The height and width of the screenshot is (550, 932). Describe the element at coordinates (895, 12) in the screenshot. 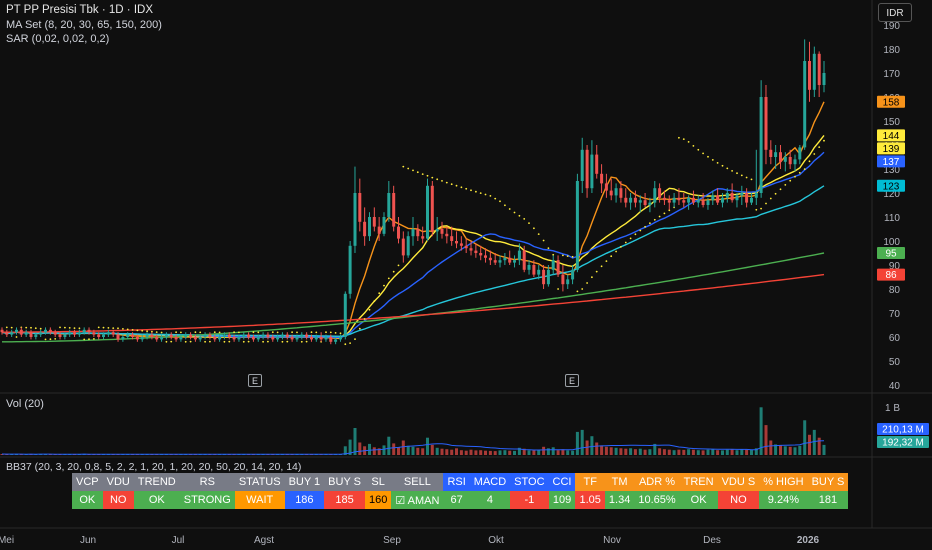

I see `currency-button: IDR` at that location.